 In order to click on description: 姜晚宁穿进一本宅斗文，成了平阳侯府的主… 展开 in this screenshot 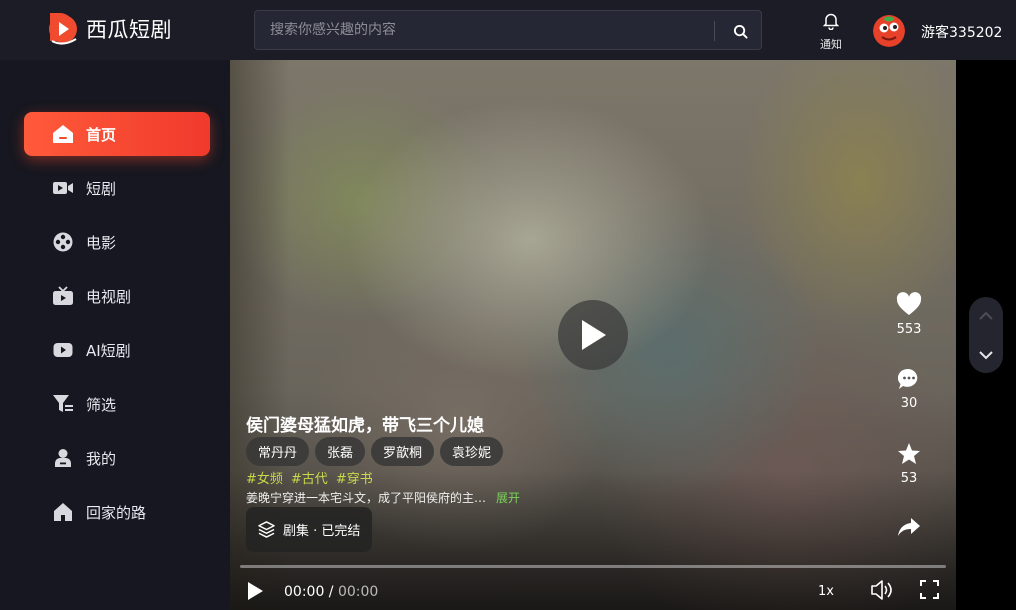, I will do `click(383, 497)`.